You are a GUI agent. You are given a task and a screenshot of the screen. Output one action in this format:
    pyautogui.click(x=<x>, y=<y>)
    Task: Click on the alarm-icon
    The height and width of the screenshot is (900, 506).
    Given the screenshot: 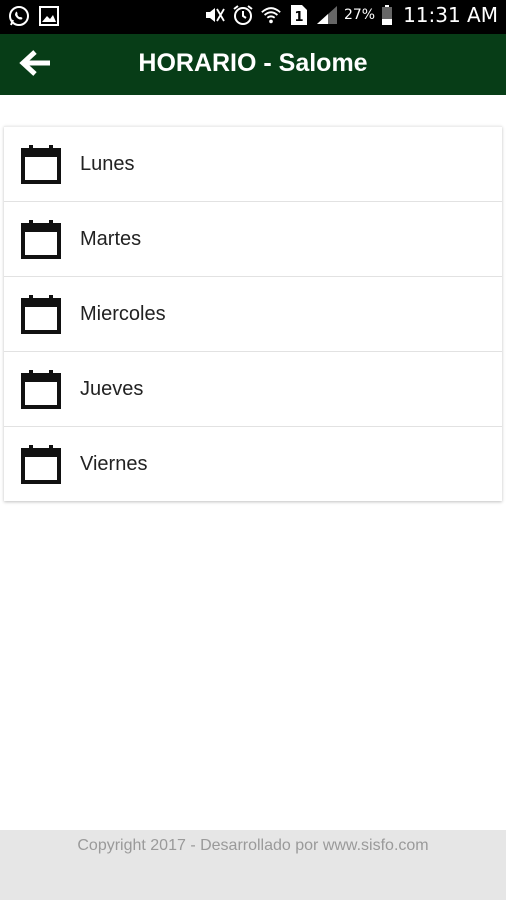 What is the action you would take?
    pyautogui.click(x=243, y=15)
    